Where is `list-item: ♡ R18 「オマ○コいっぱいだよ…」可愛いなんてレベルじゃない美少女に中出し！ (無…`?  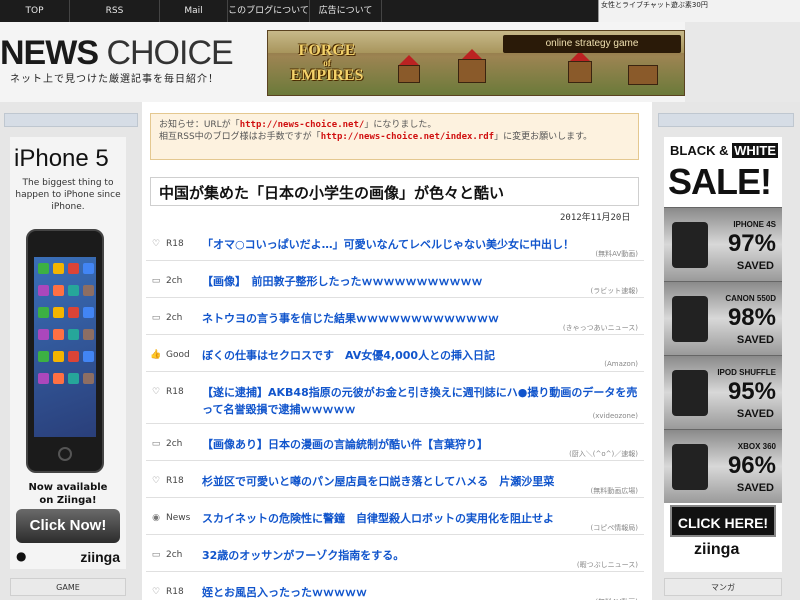 list-item: ♡ R18 「オマ○コいっぱいだよ…」可愛いなんてレベルじゃない美少女に中出し！ (無… is located at coordinates (395, 242).